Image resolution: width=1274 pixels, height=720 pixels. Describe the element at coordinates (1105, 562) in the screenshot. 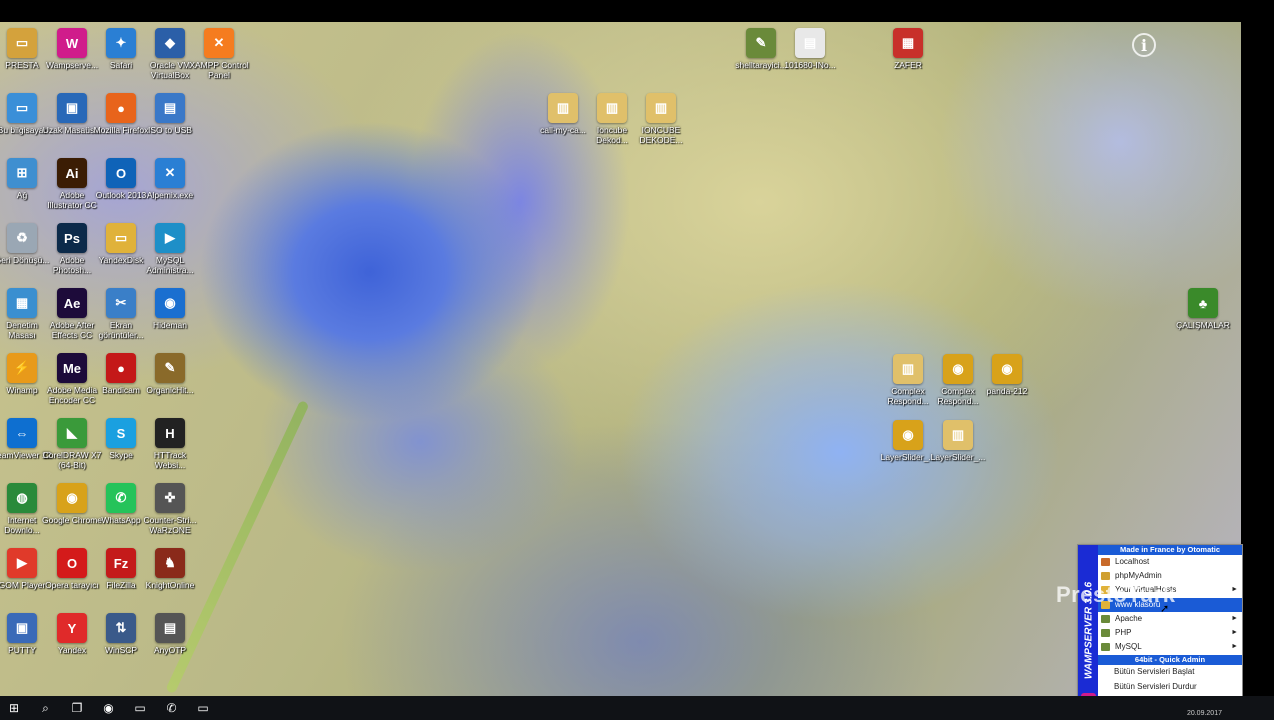

I see `home-icon` at that location.